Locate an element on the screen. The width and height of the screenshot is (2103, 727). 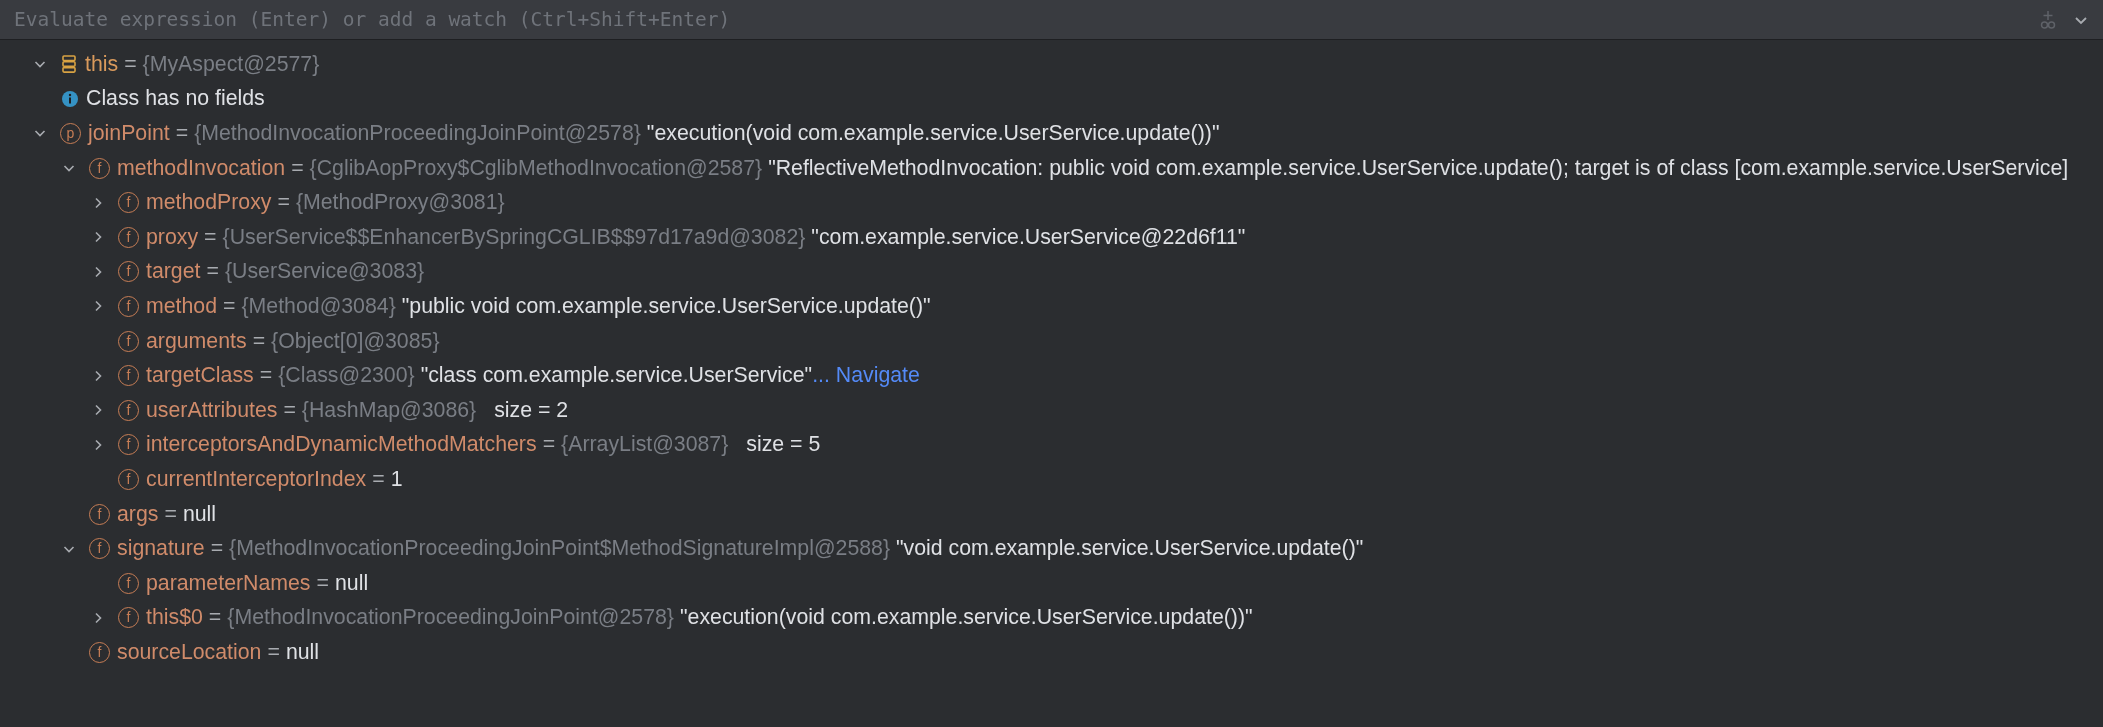
variable-name: args is located at coordinates (138, 514).